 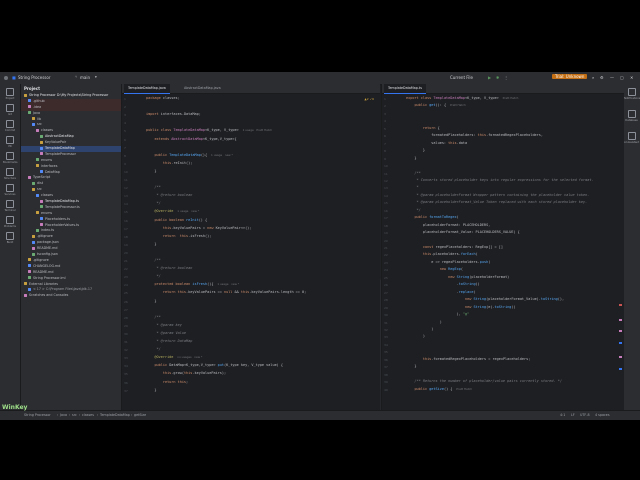 What do you see at coordinates (229, 292) in the screenshot?
I see `code-token: null` at bounding box center [229, 292].